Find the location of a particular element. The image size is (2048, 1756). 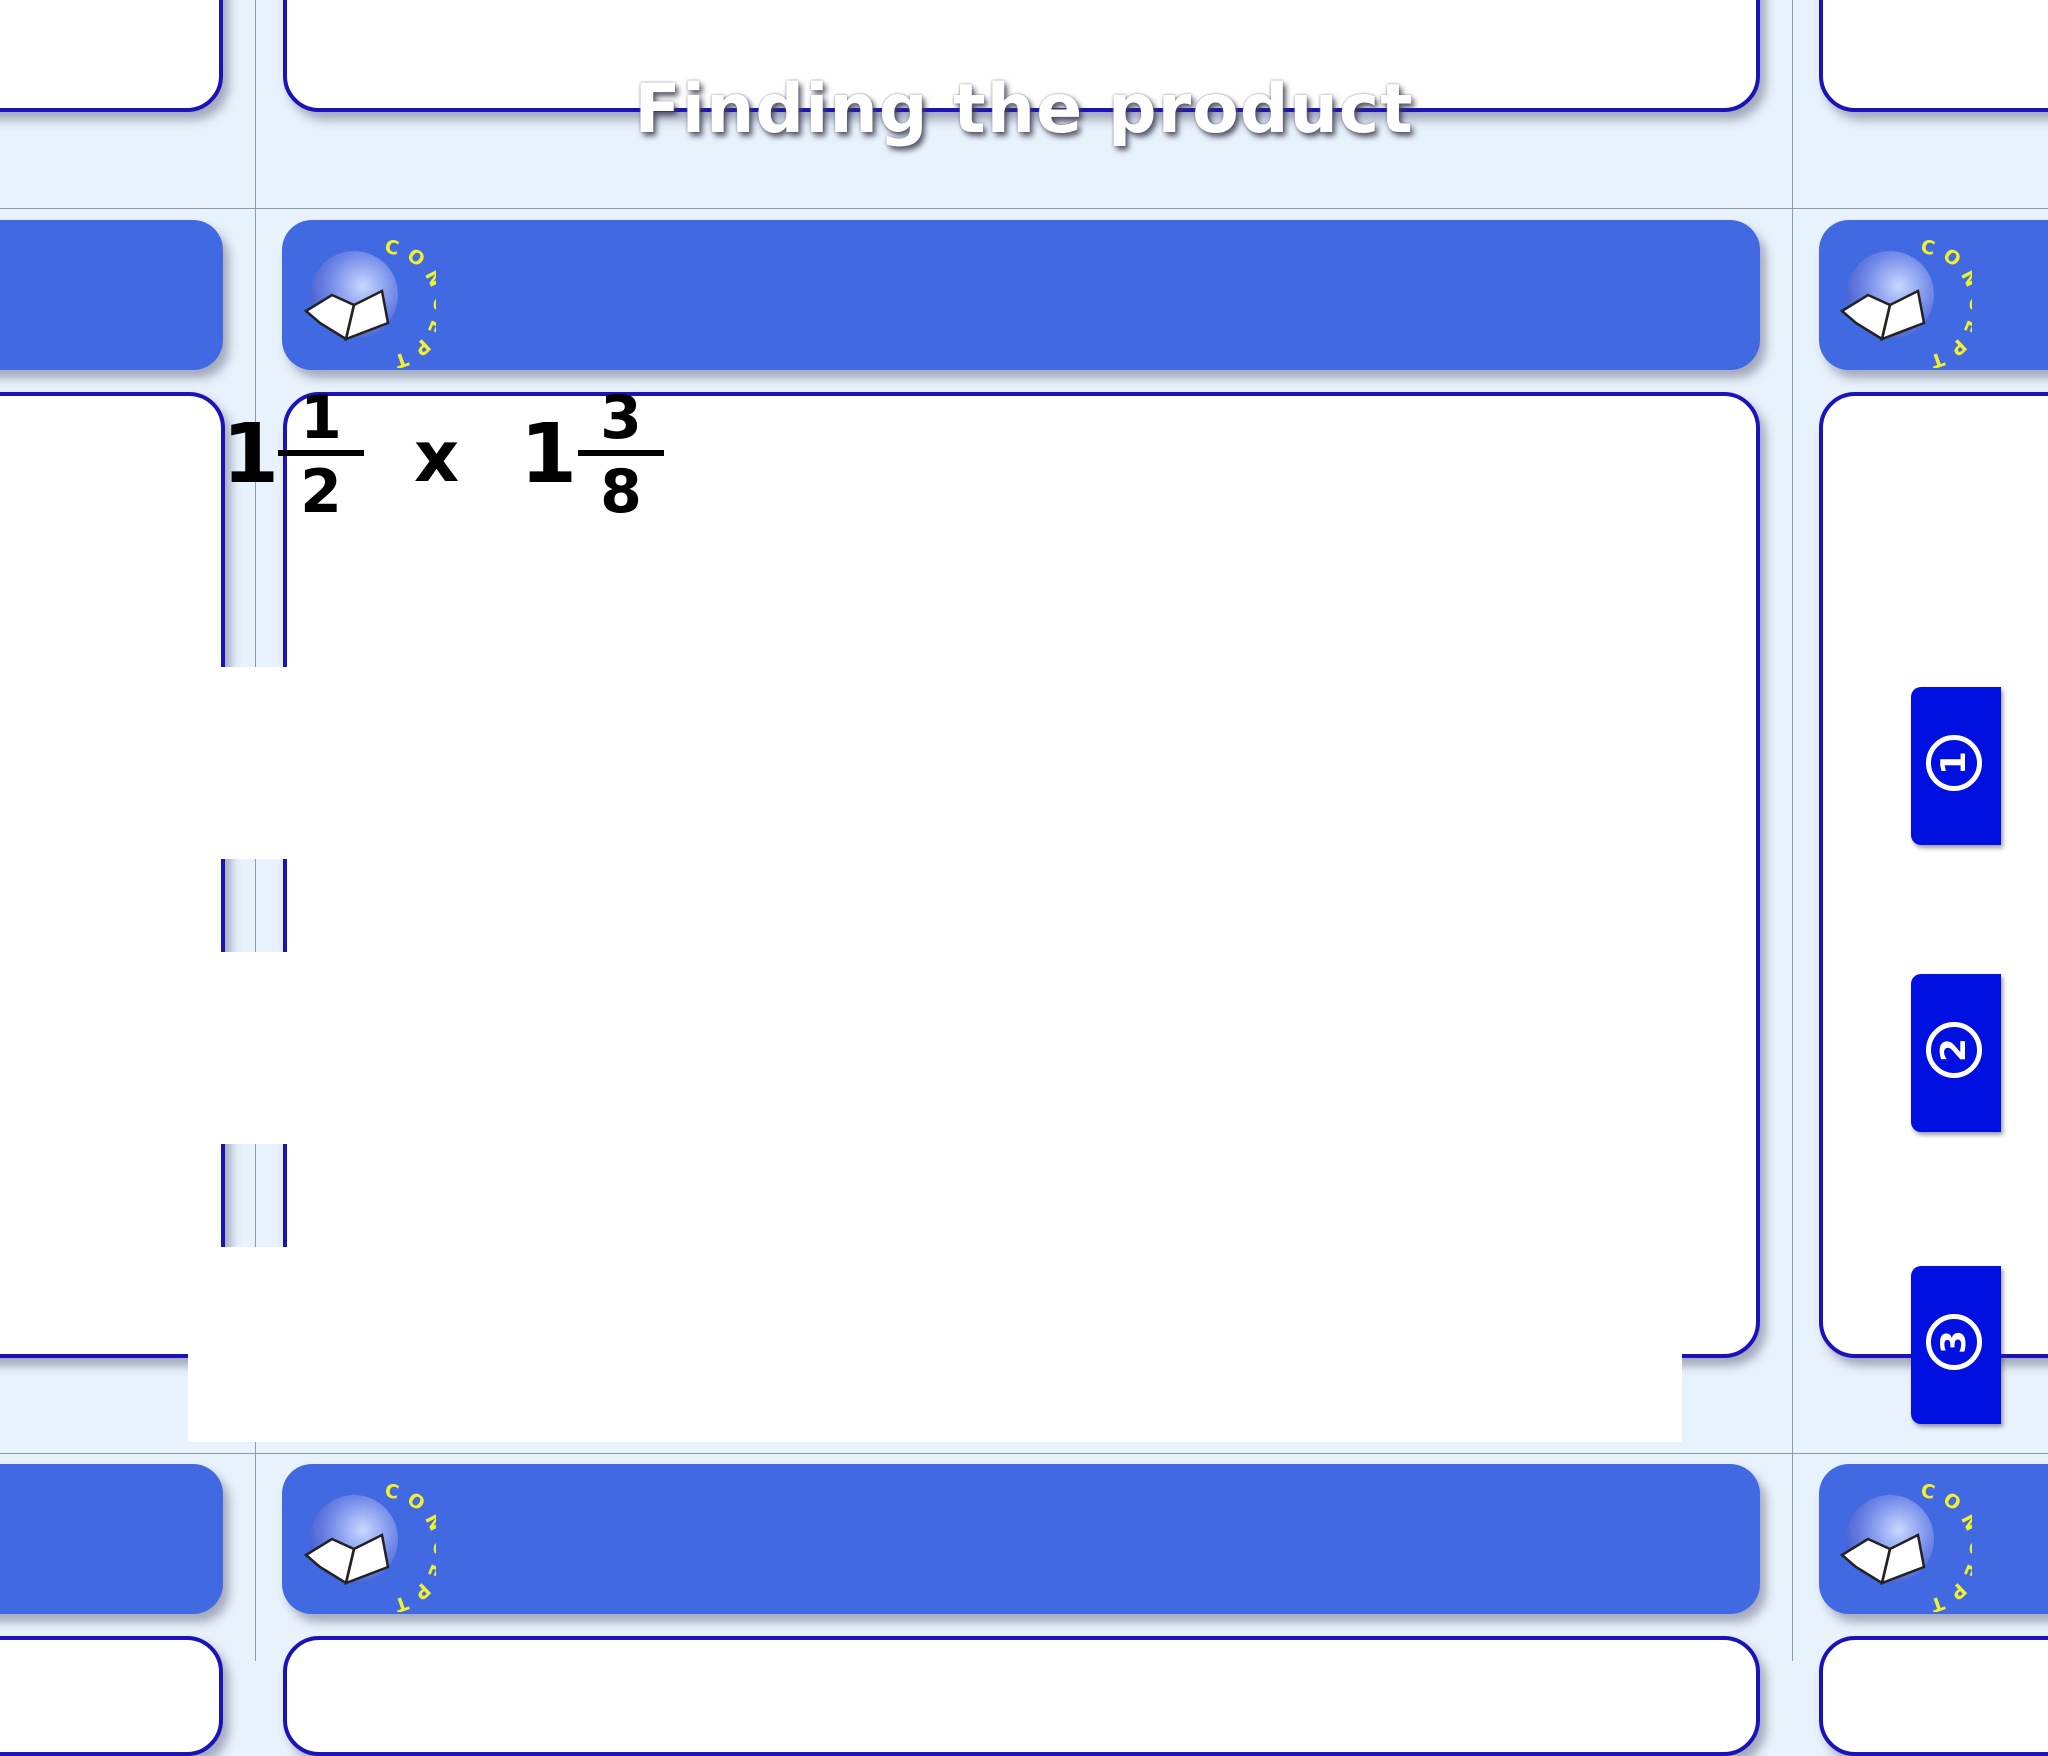

step-3-label: 3 is located at coordinates (1954, 1342).